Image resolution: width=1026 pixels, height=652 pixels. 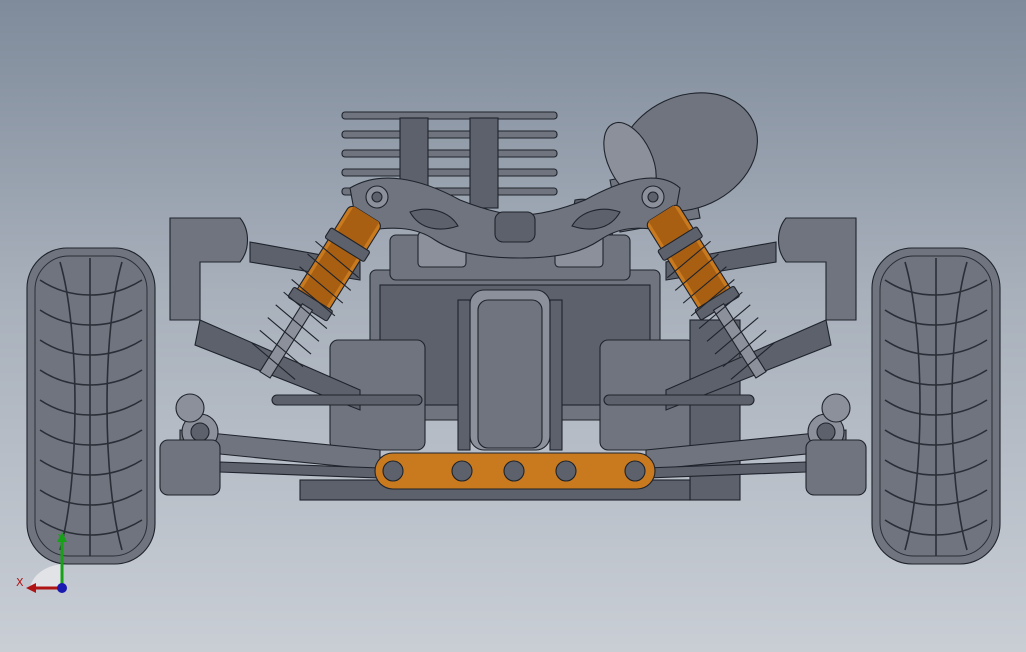 What do you see at coordinates (515, 471) in the screenshot?
I see `orange-steering-bridge` at bounding box center [515, 471].